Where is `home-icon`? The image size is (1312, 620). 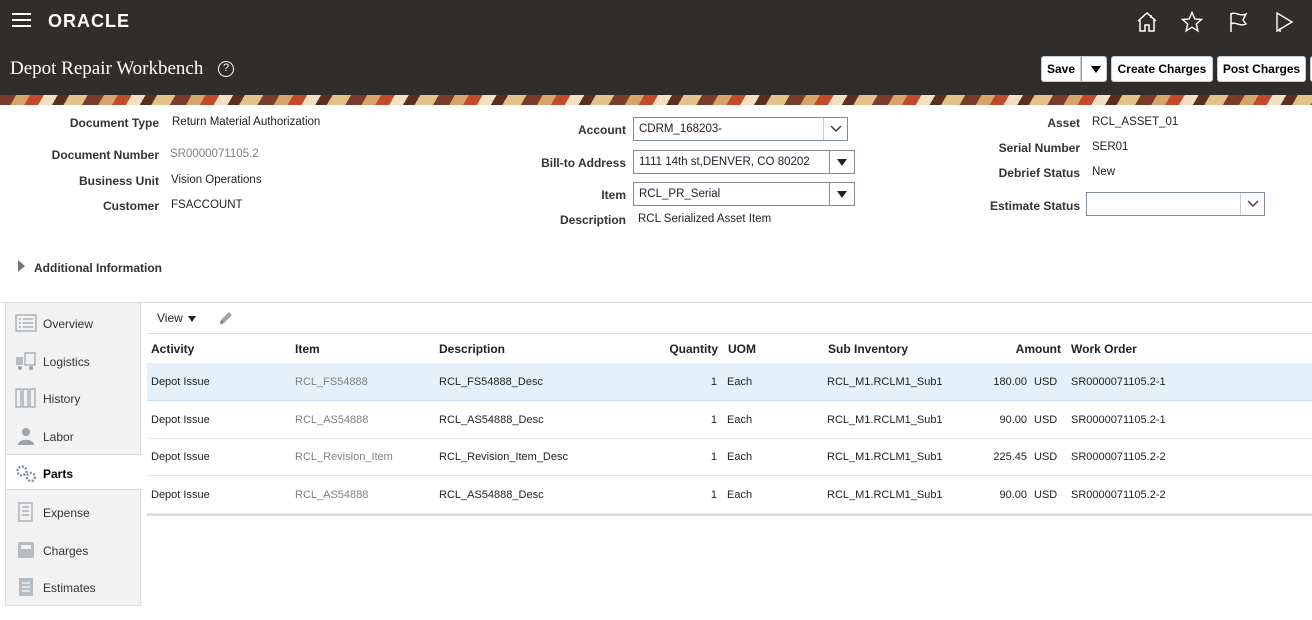
home-icon is located at coordinates (1147, 22).